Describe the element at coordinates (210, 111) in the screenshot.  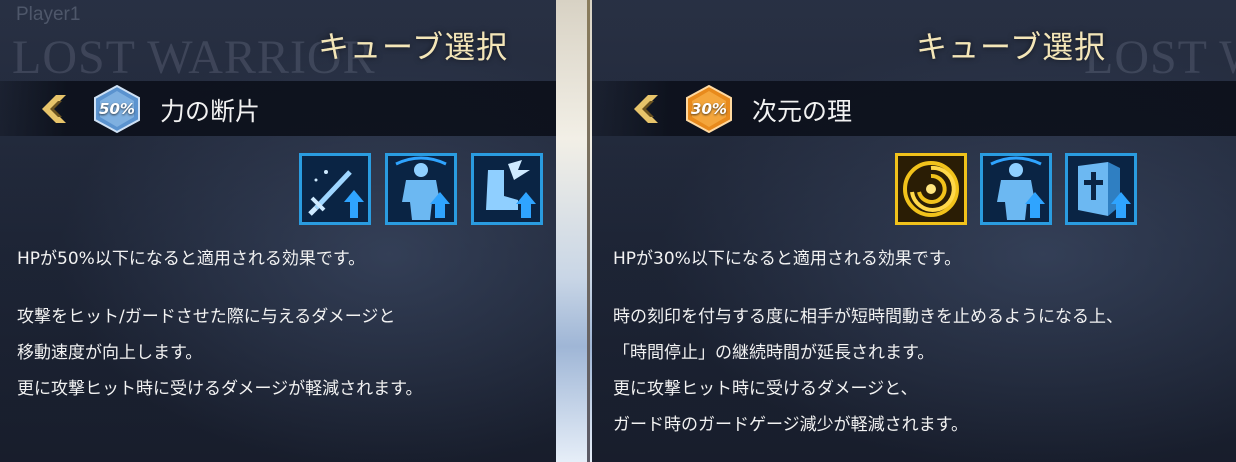
I see `cube-name: 力の断片` at that location.